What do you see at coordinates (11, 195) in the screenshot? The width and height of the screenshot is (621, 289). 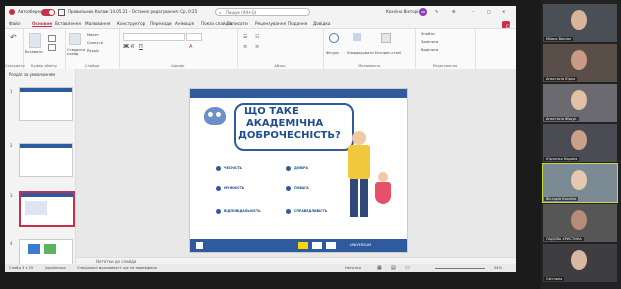 I see `thumb-number: 3` at bounding box center [11, 195].